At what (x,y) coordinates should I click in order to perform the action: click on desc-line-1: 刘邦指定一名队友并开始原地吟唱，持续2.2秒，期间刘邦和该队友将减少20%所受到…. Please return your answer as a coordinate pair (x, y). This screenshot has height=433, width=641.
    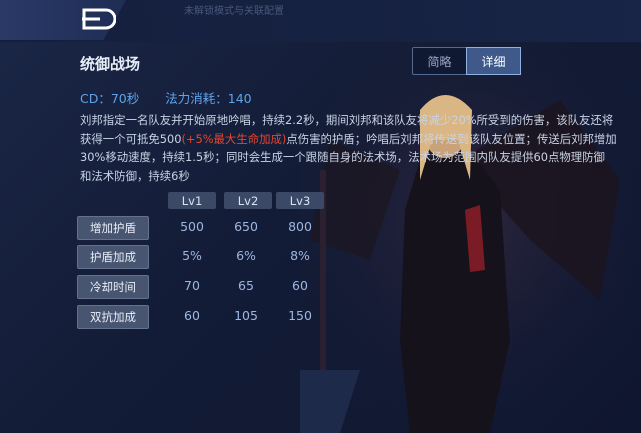
    Looking at the image, I should click on (347, 120).